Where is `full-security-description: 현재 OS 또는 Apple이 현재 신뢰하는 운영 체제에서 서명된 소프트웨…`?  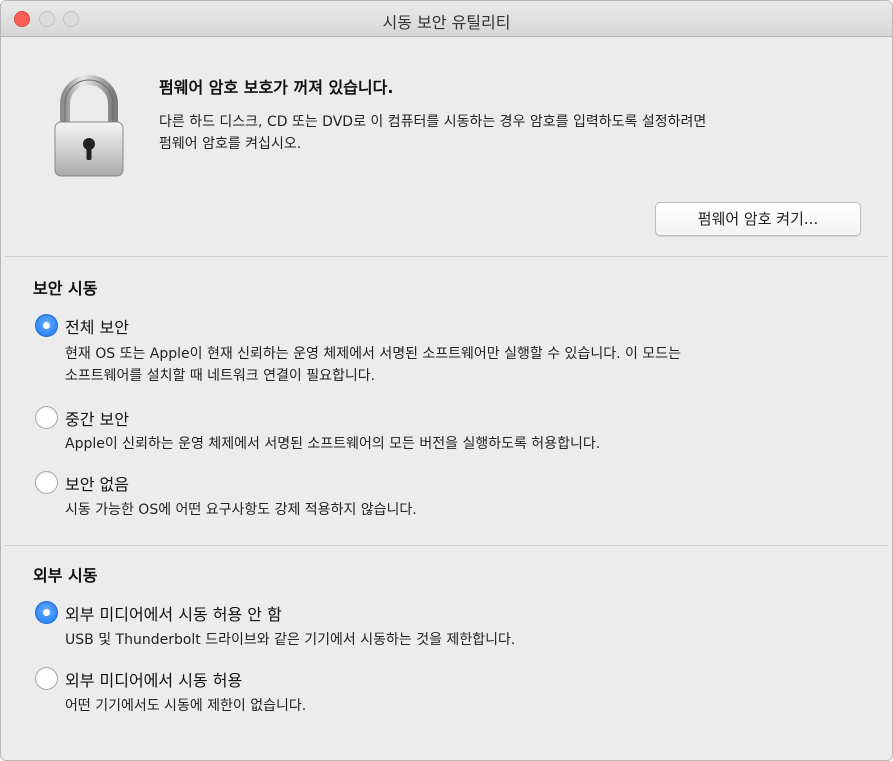 full-security-description: 현재 OS 또는 Apple이 현재 신뢰하는 운영 체제에서 서명된 소프트웨… is located at coordinates (455, 365).